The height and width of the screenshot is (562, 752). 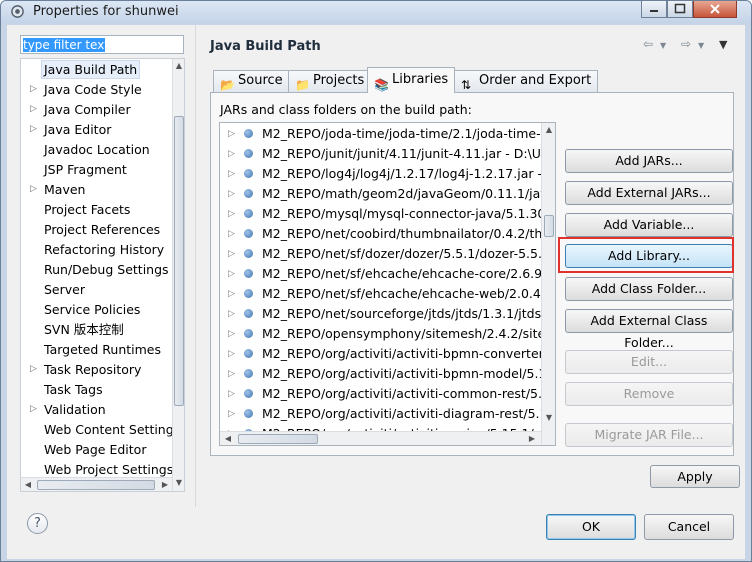 I want to click on tab-projects: 📁 Projects, so click(x=330, y=81).